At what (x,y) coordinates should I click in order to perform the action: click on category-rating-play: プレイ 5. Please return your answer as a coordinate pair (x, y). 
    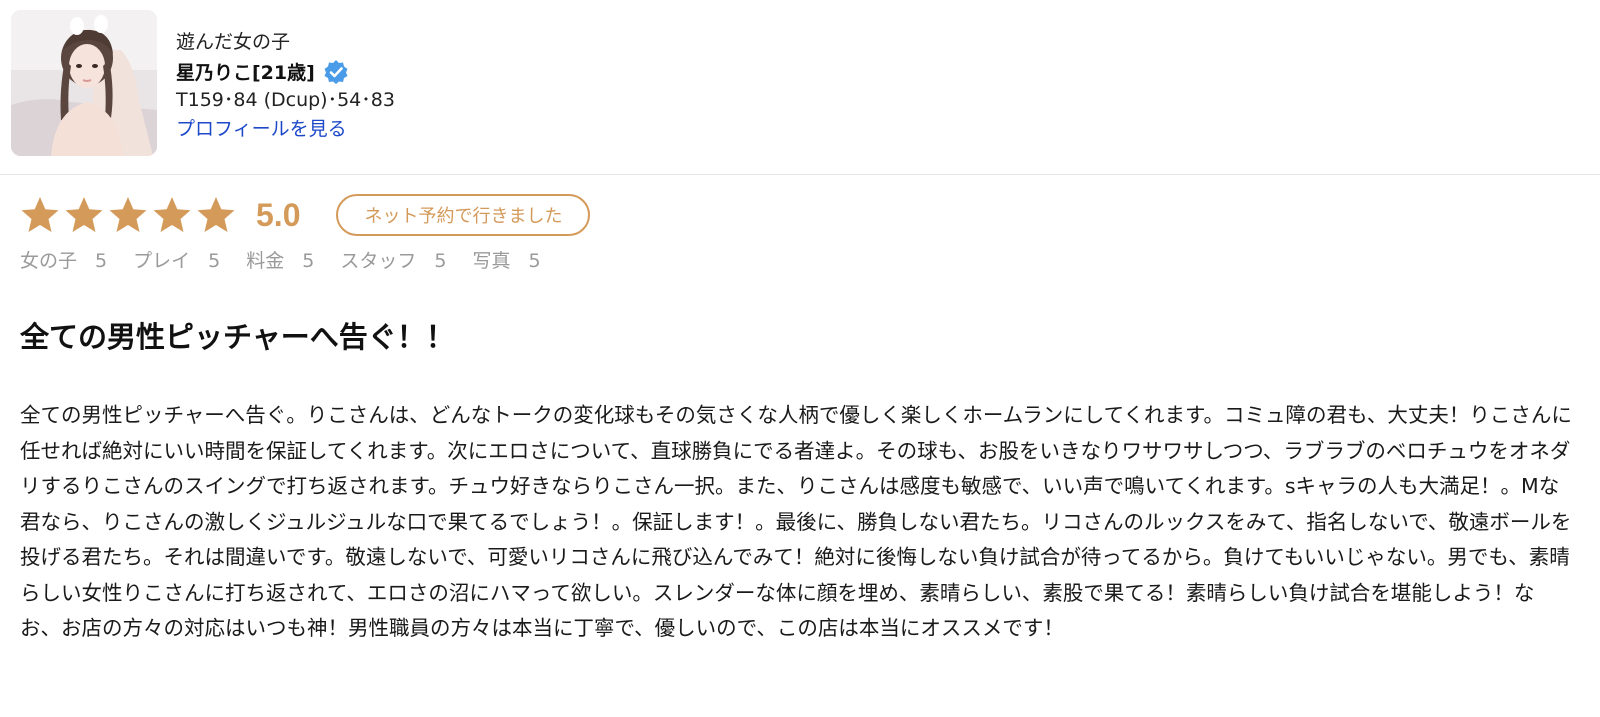
    Looking at the image, I should click on (176, 259).